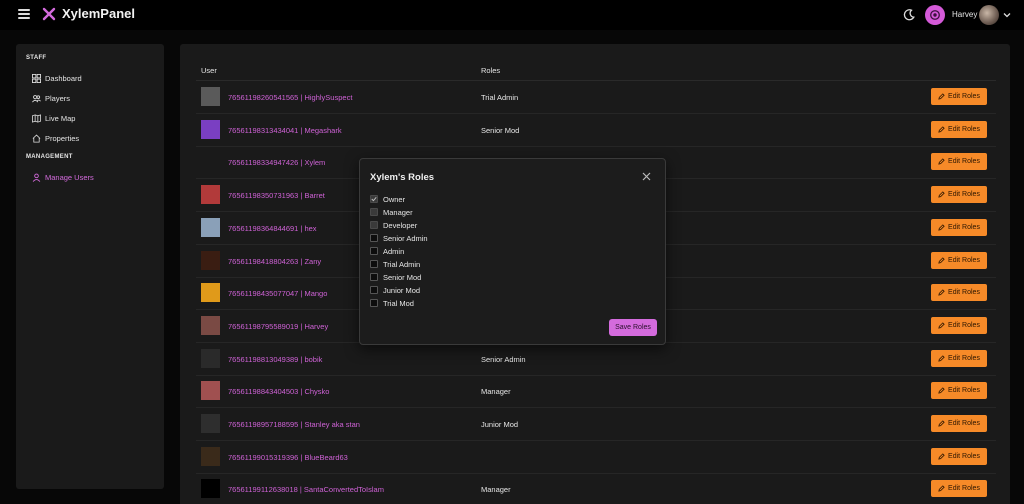  I want to click on header-username: Harvey, so click(964, 14).